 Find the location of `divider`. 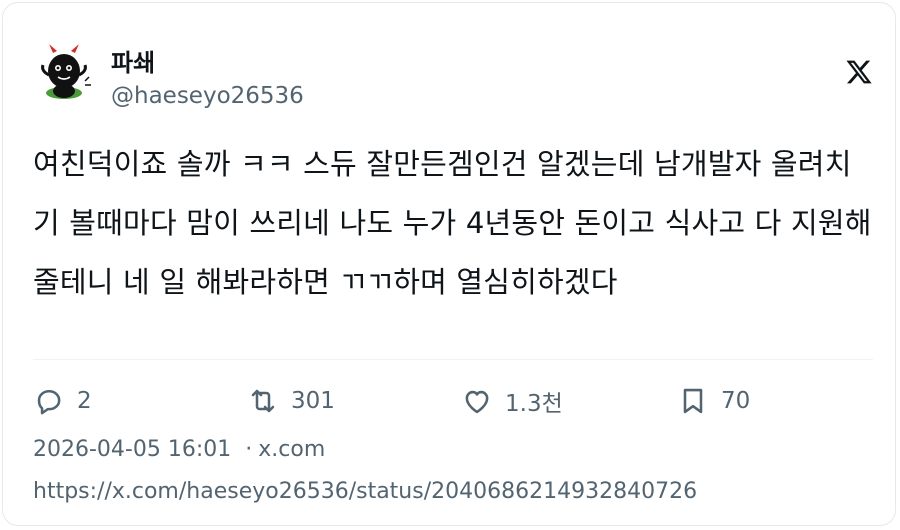

divider is located at coordinates (453, 359).